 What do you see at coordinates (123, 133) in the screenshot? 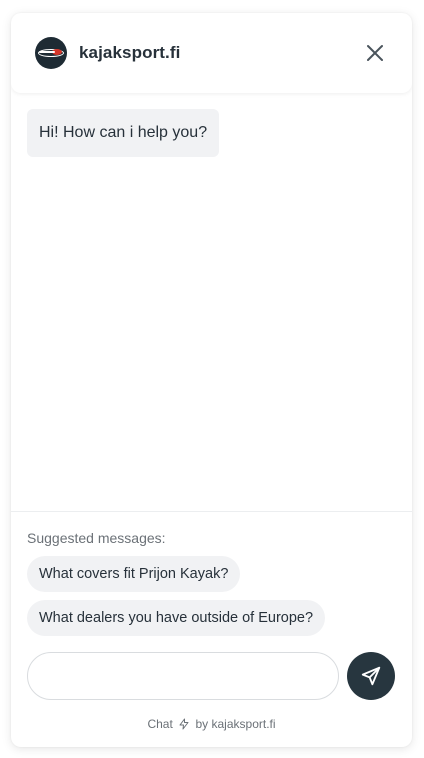
I see `bot-message: Hi! How can i help you?` at bounding box center [123, 133].